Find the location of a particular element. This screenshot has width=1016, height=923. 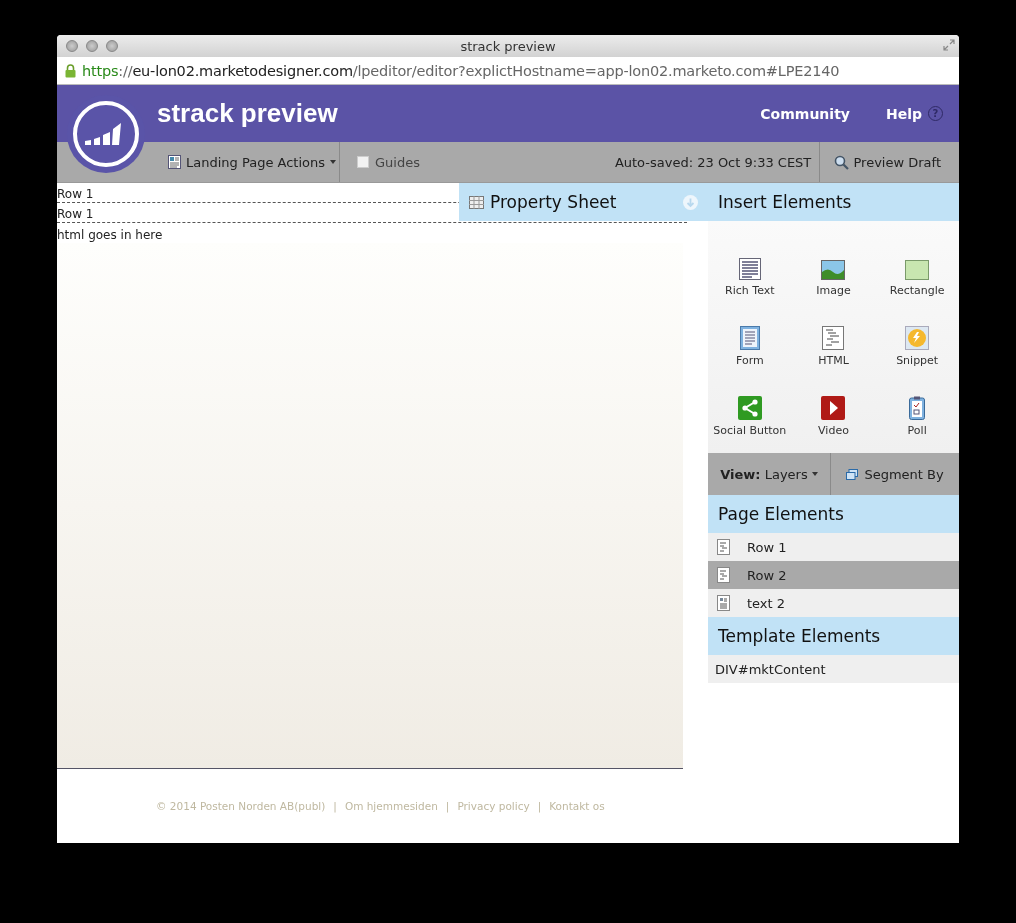

property-sheet-header: Property Sheet is located at coordinates (583, 202).